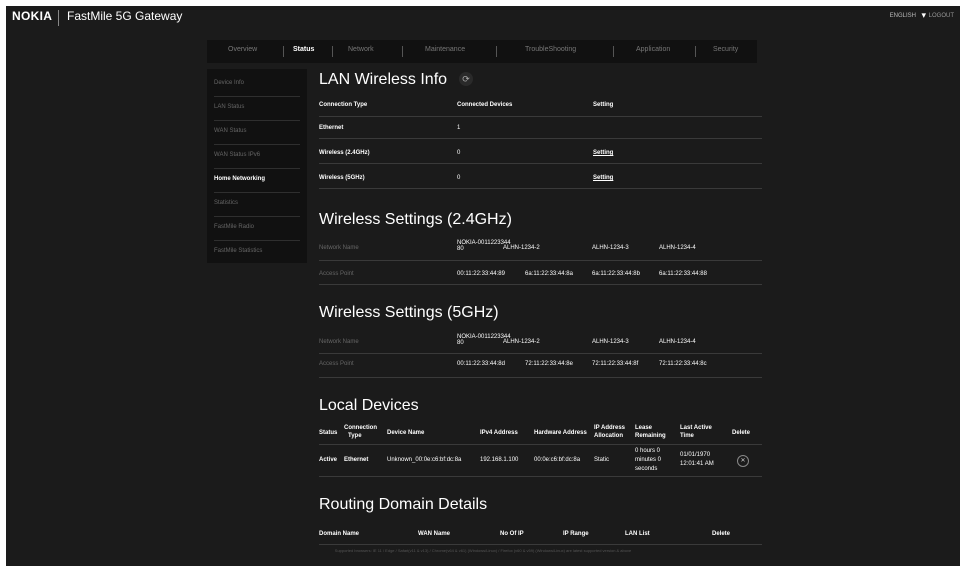  What do you see at coordinates (239, 179) in the screenshot?
I see `sidebar-item-home-networking: Home Networking` at bounding box center [239, 179].